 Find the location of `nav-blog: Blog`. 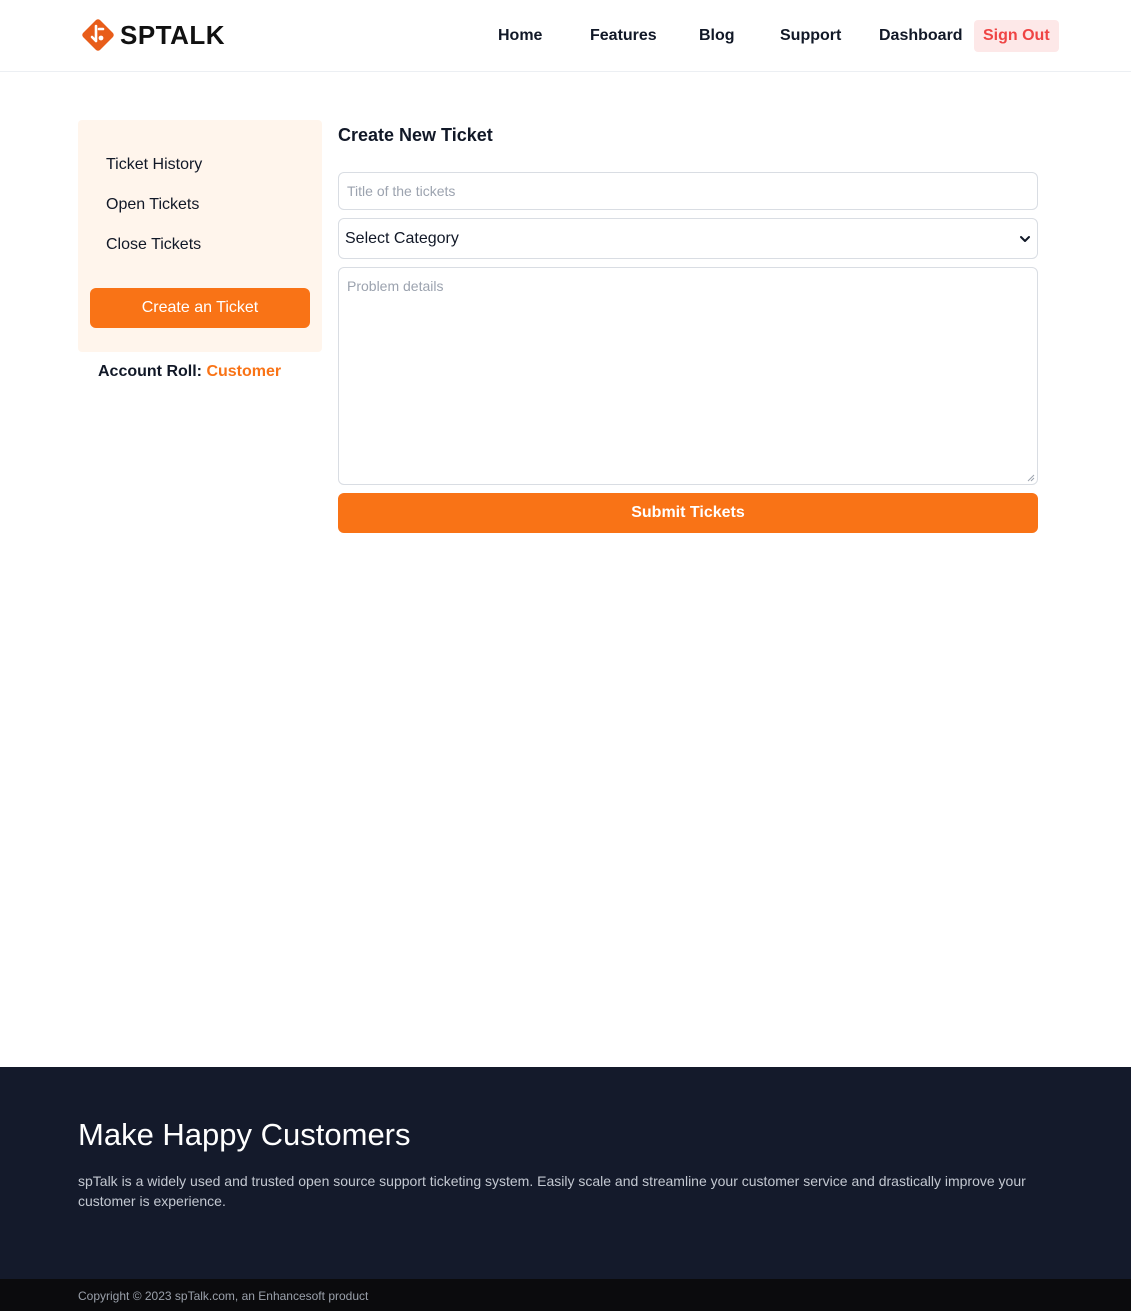

nav-blog: Blog is located at coordinates (717, 36).